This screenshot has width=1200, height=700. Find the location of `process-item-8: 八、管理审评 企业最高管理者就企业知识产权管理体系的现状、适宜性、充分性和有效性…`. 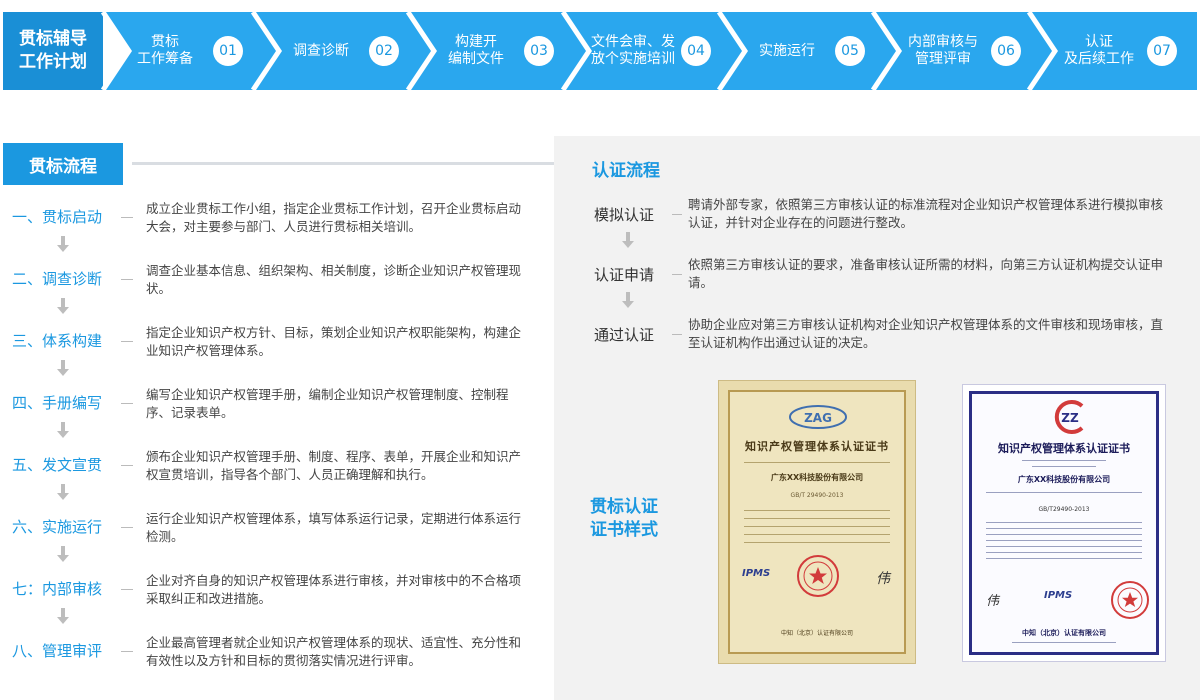

process-item-8: 八、管理审评 企业最高管理者就企业知识产权管理体系的现状、适宜性、充分性和有效性… is located at coordinates (270, 652).